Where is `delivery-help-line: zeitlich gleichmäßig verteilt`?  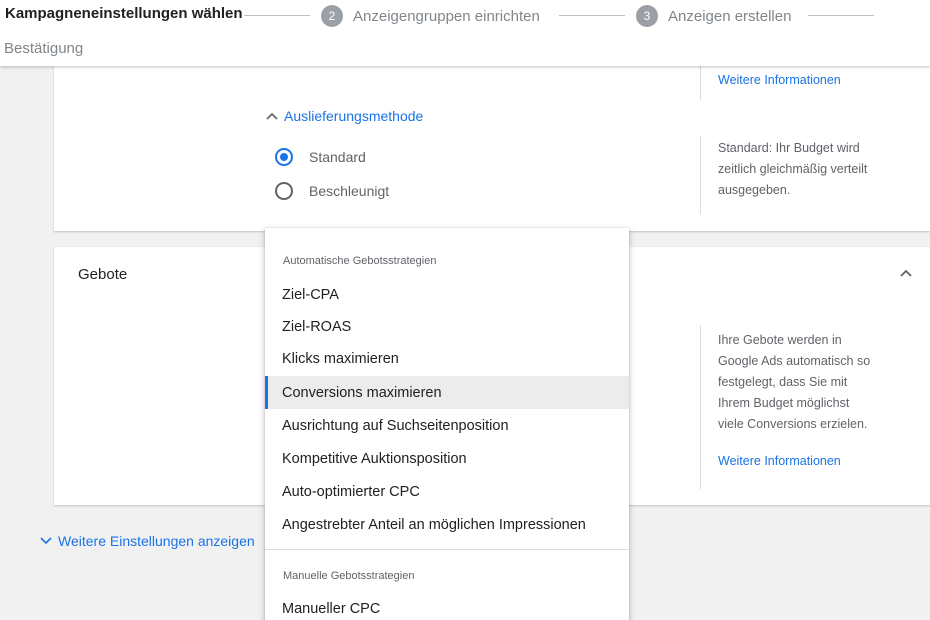
delivery-help-line: zeitlich gleichmäßig verteilt is located at coordinates (793, 169).